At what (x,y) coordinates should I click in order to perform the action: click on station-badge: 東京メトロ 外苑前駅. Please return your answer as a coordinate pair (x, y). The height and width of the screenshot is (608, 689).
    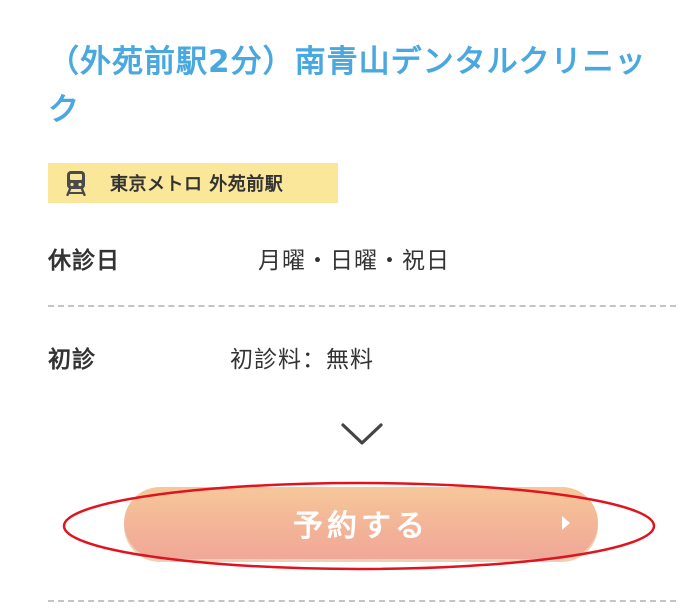
    Looking at the image, I should click on (193, 183).